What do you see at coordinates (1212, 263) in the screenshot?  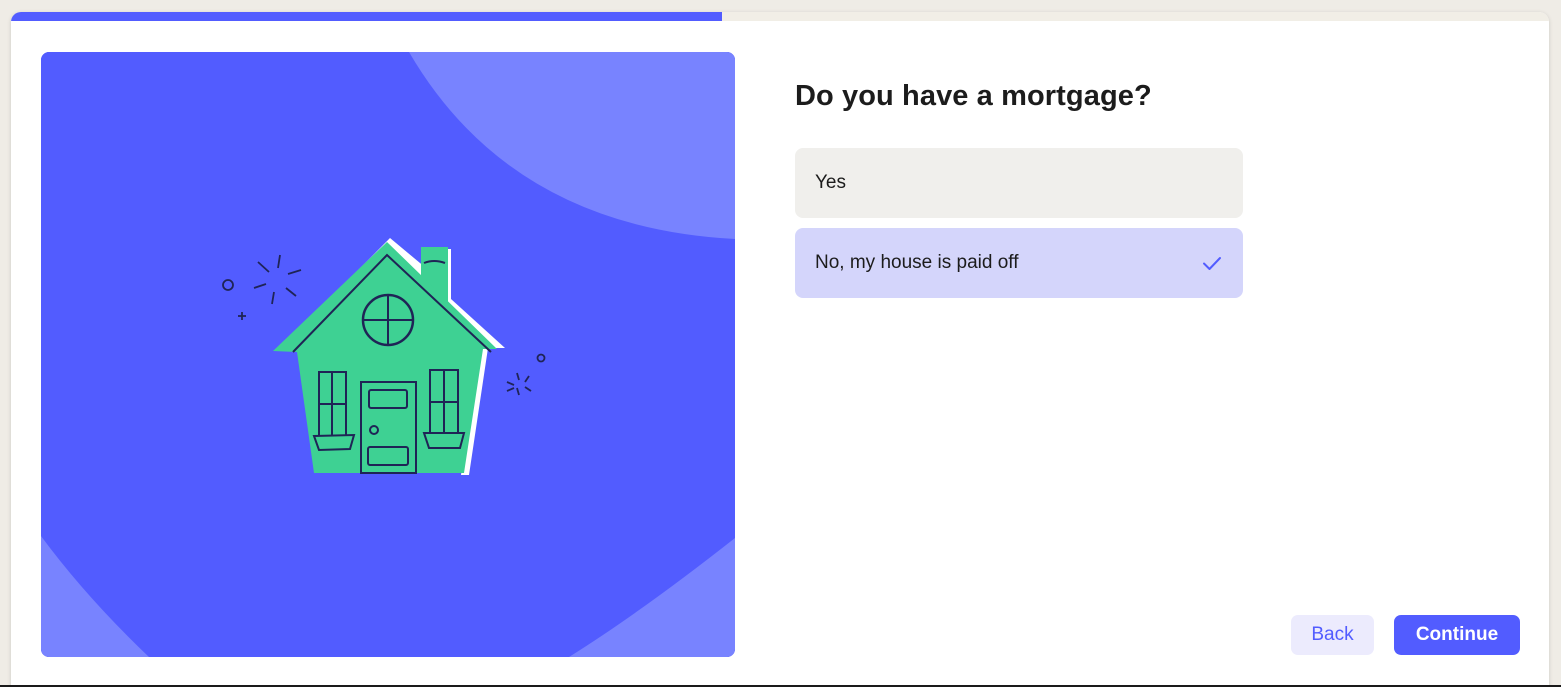 I see `check-icon` at bounding box center [1212, 263].